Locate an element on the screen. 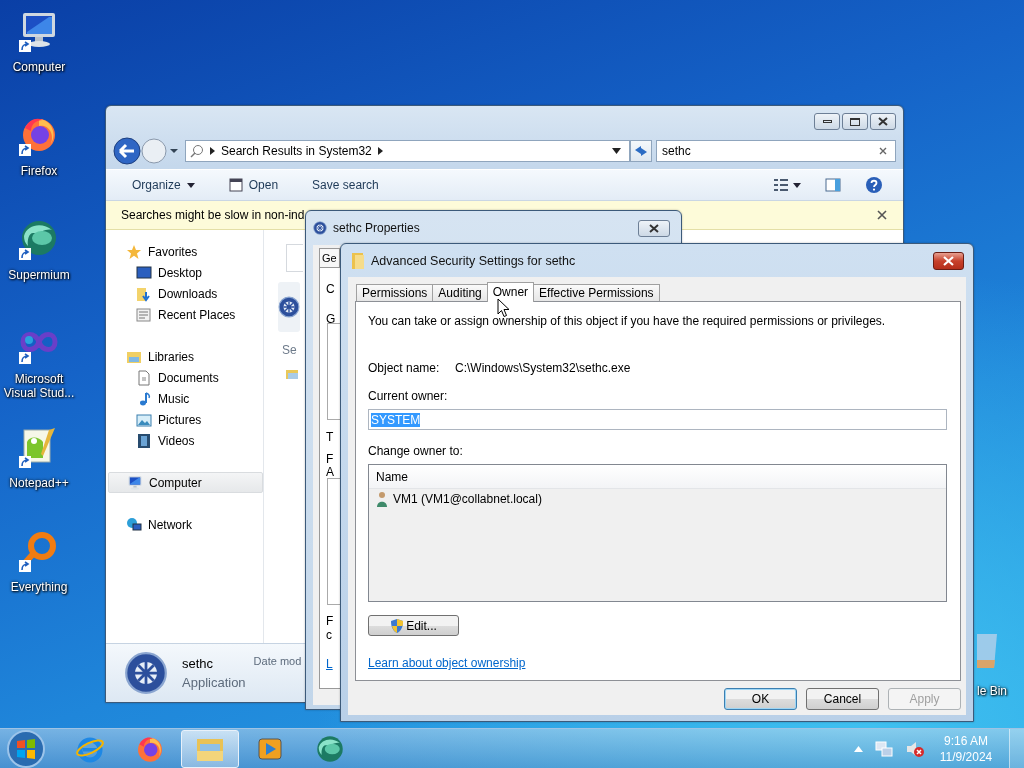 The image size is (1024, 768). file-name: sethc is located at coordinates (198, 663).